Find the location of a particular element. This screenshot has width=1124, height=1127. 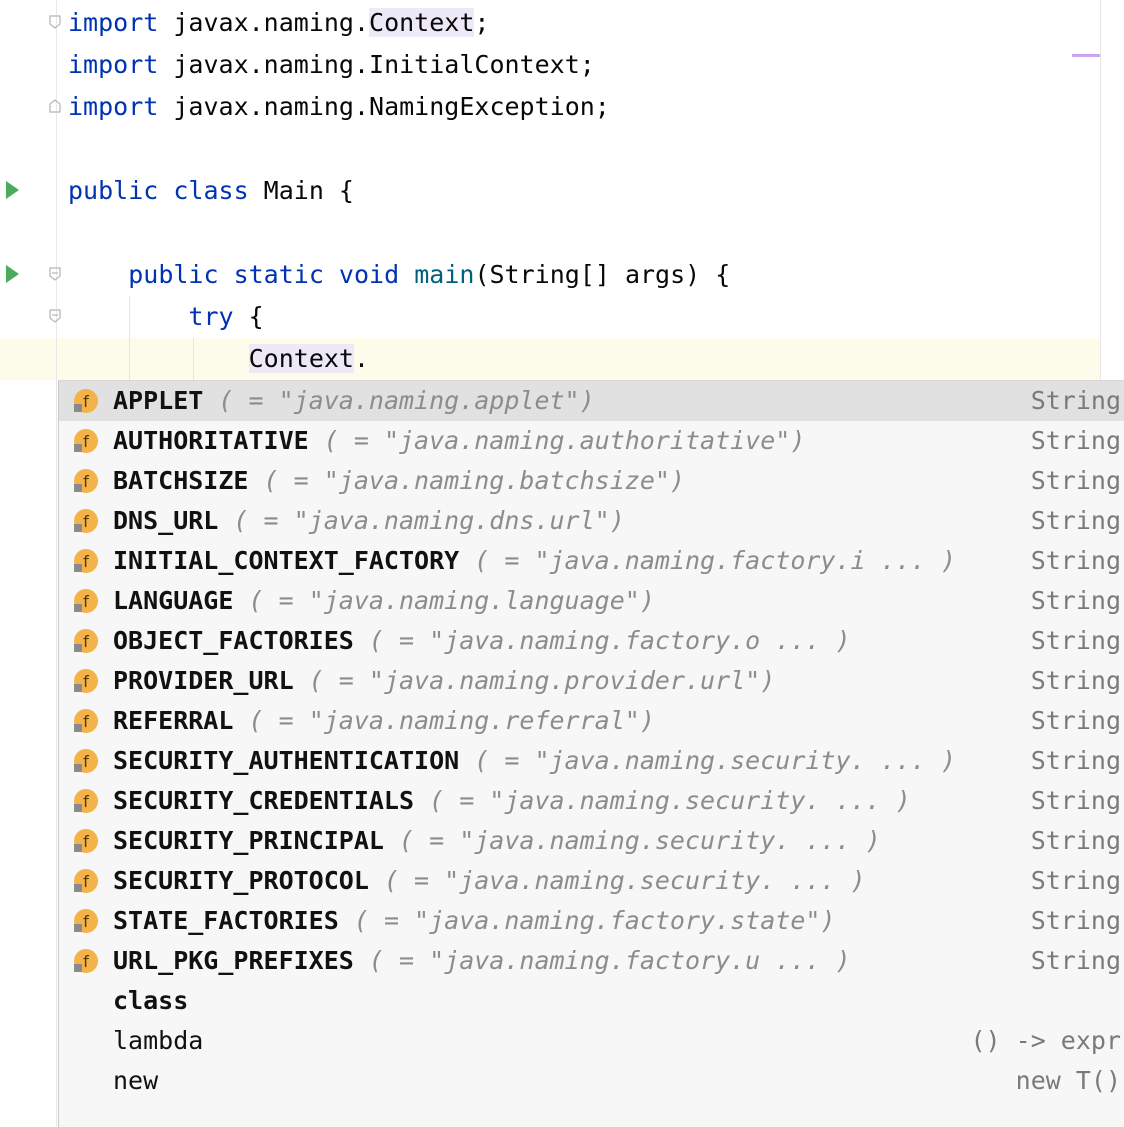

code-line: public class Main { is located at coordinates (211, 191).